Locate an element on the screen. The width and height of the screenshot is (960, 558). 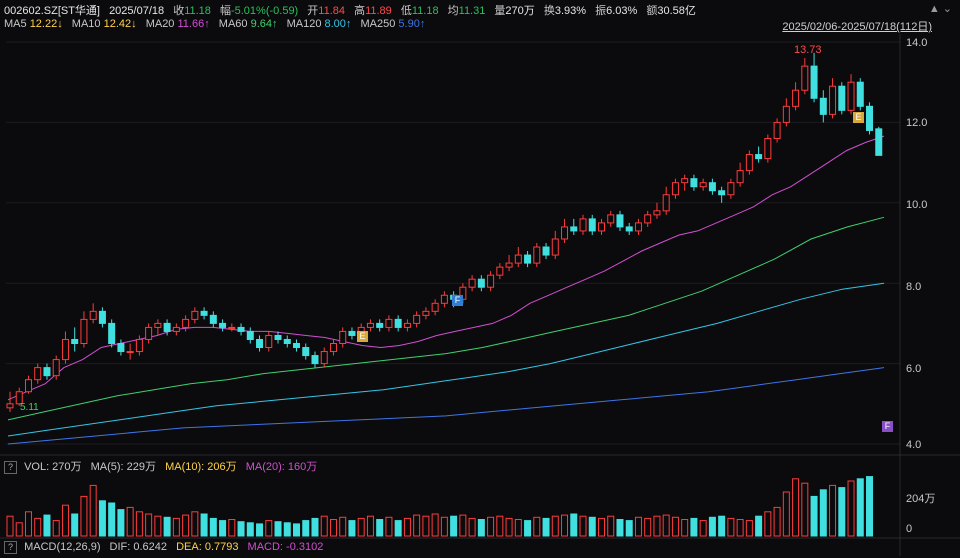
volume-ma10: MA(10): 206万 is located at coordinates (201, 467).